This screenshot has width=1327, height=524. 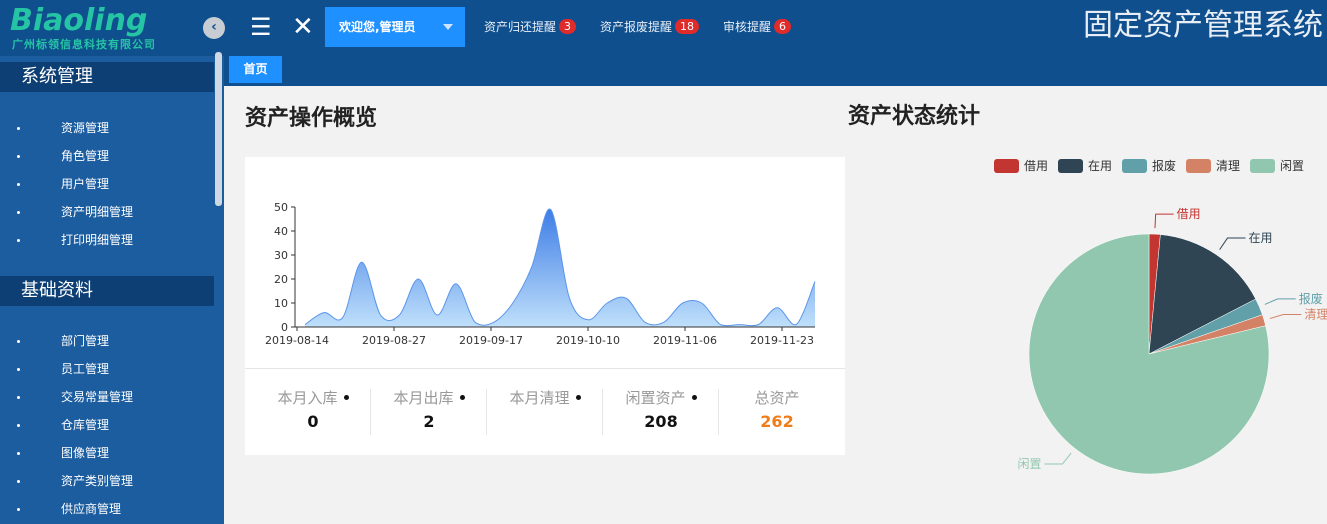 I want to click on pie-slice-label: 报废, so click(x=1311, y=298).